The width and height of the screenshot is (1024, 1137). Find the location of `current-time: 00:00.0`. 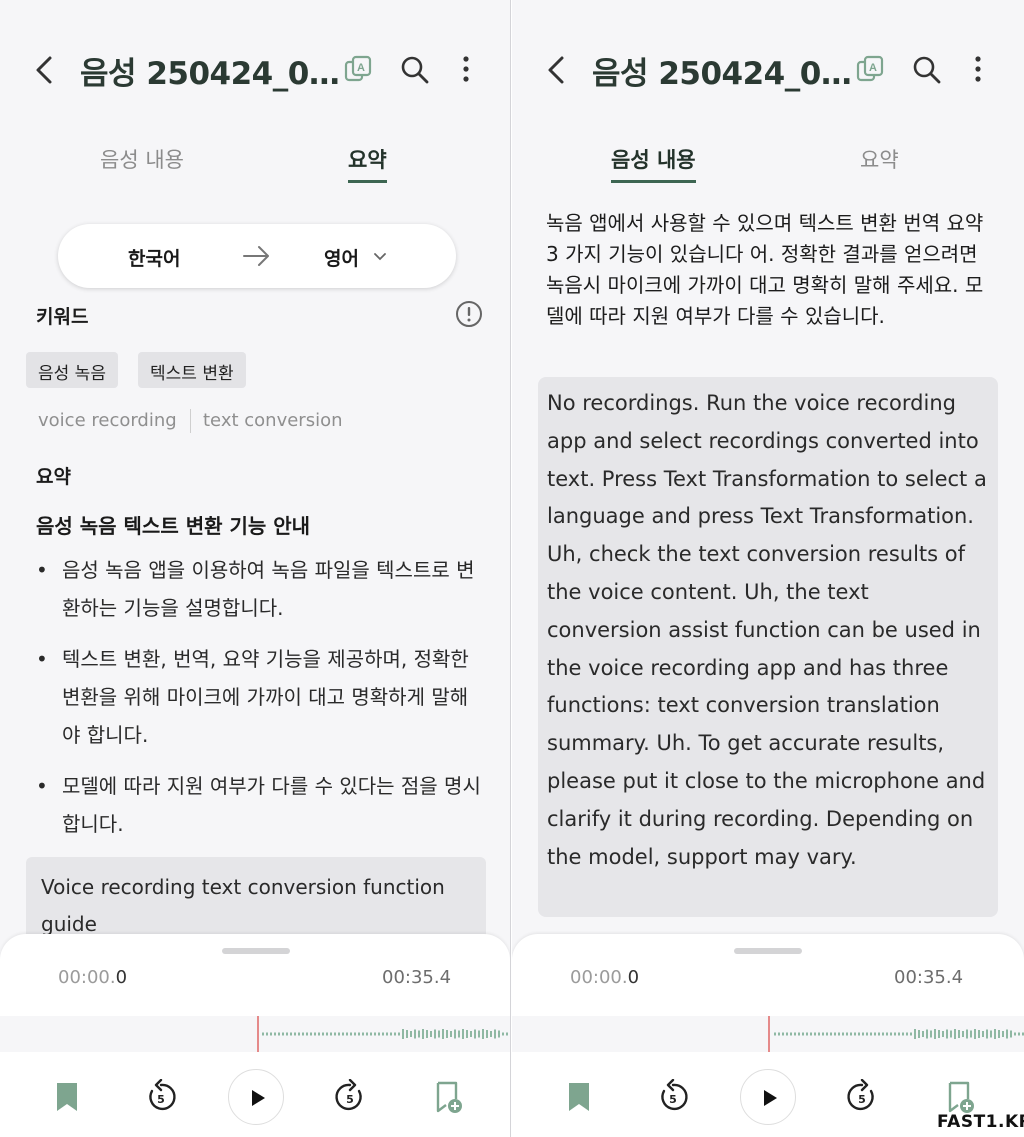

current-time: 00:00.0 is located at coordinates (93, 977).